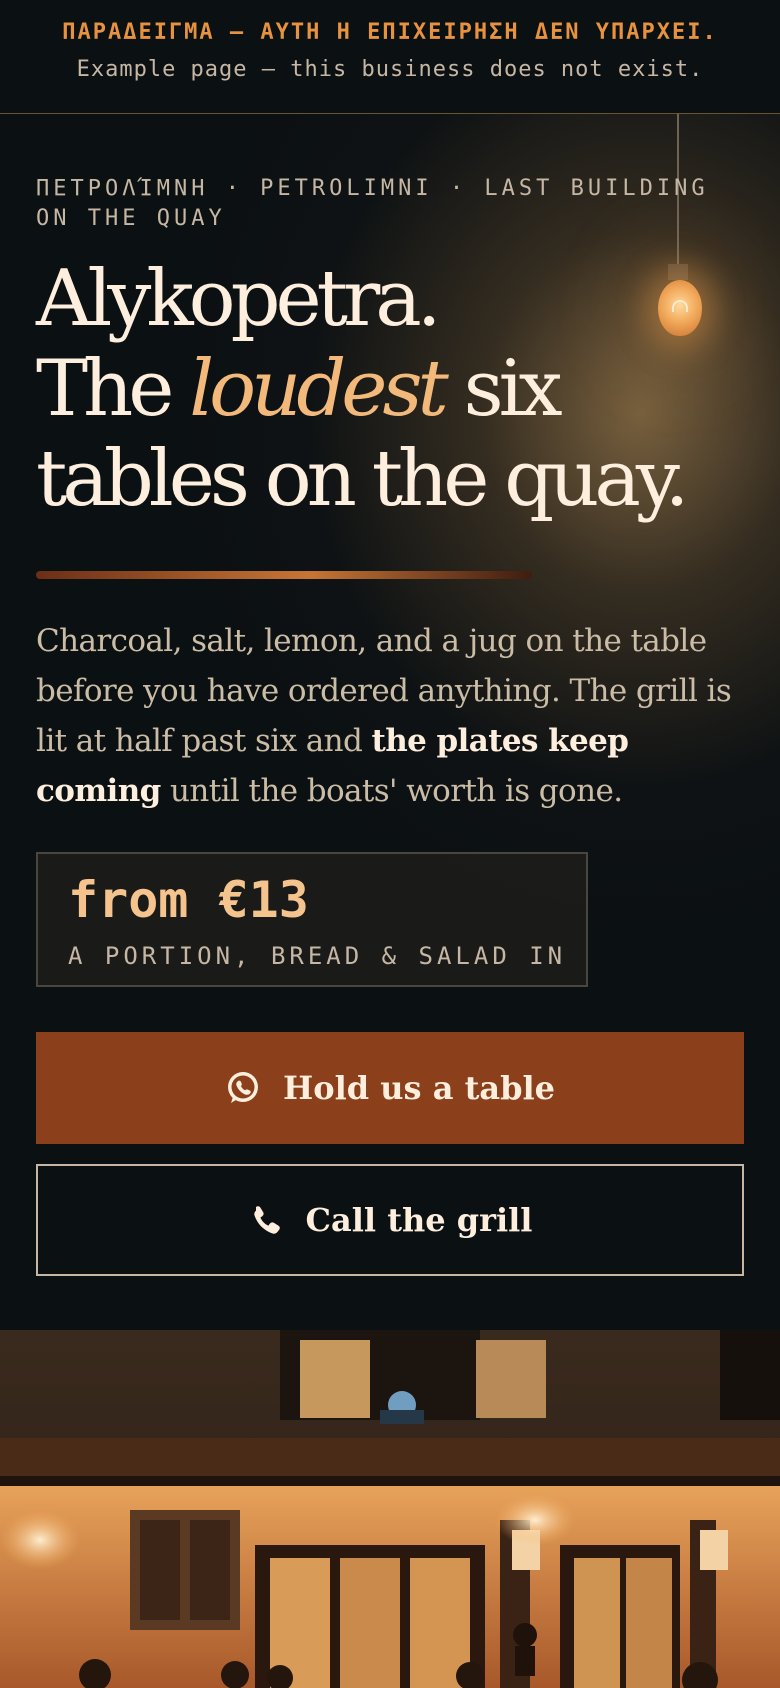 The height and width of the screenshot is (1688, 780). I want to click on hold-table-button: Hold us a table, so click(390, 1088).